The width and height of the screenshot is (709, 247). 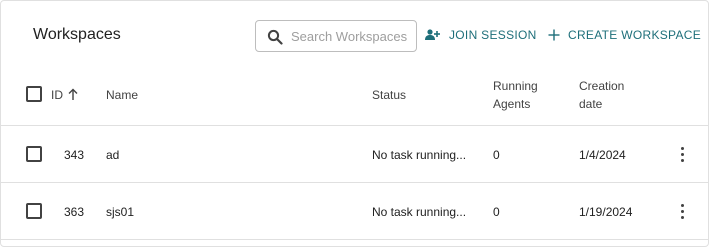 What do you see at coordinates (432, 34) in the screenshot?
I see `join-session-icon` at bounding box center [432, 34].